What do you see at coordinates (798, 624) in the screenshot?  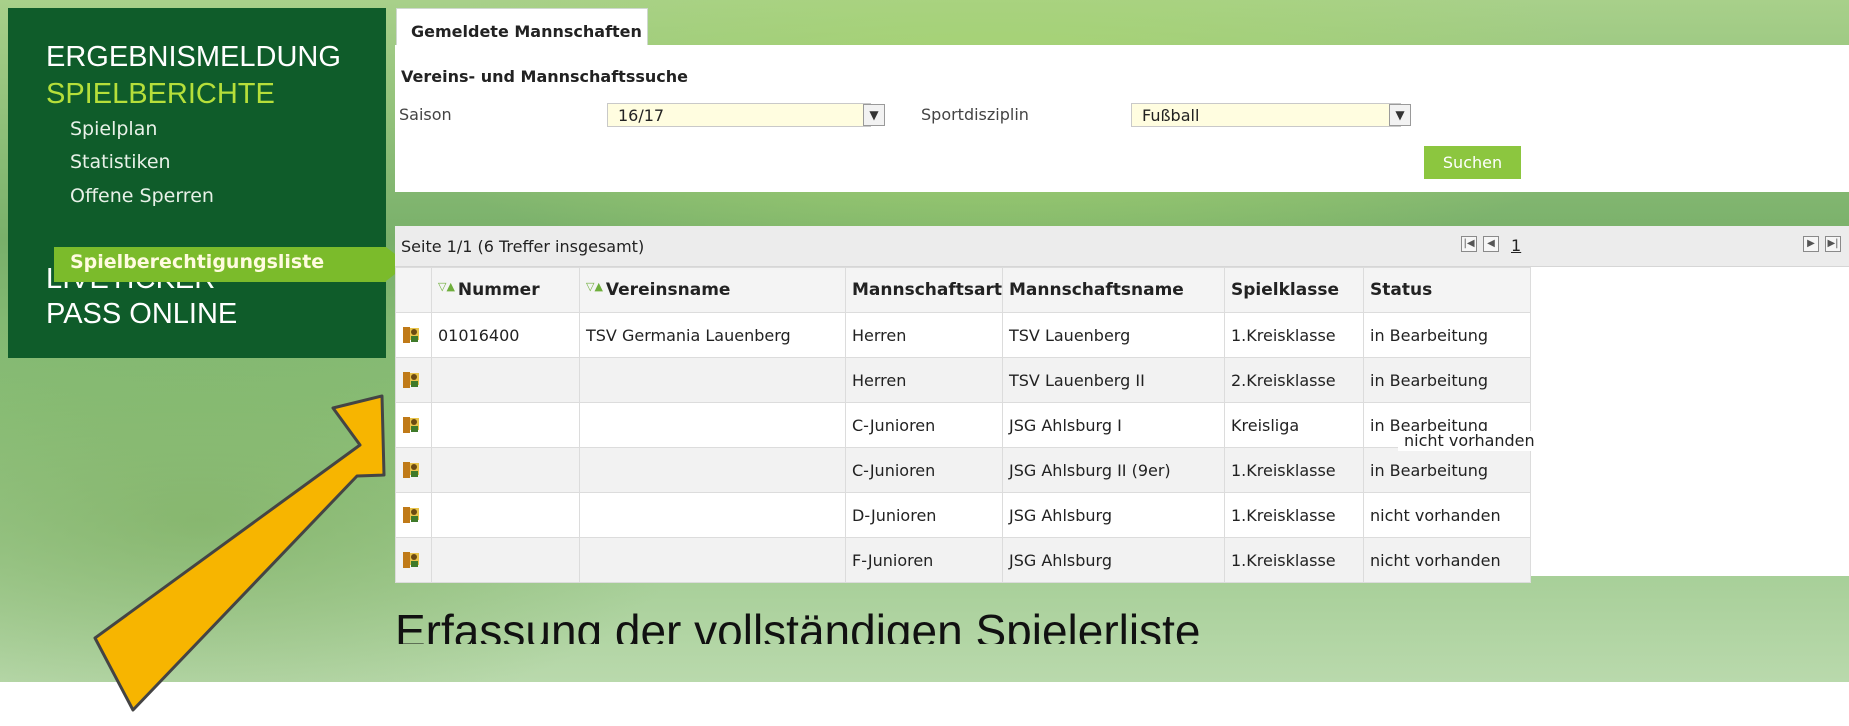 I see `caption-text: Erfassung der vollständigen Spielerliste` at bounding box center [798, 624].